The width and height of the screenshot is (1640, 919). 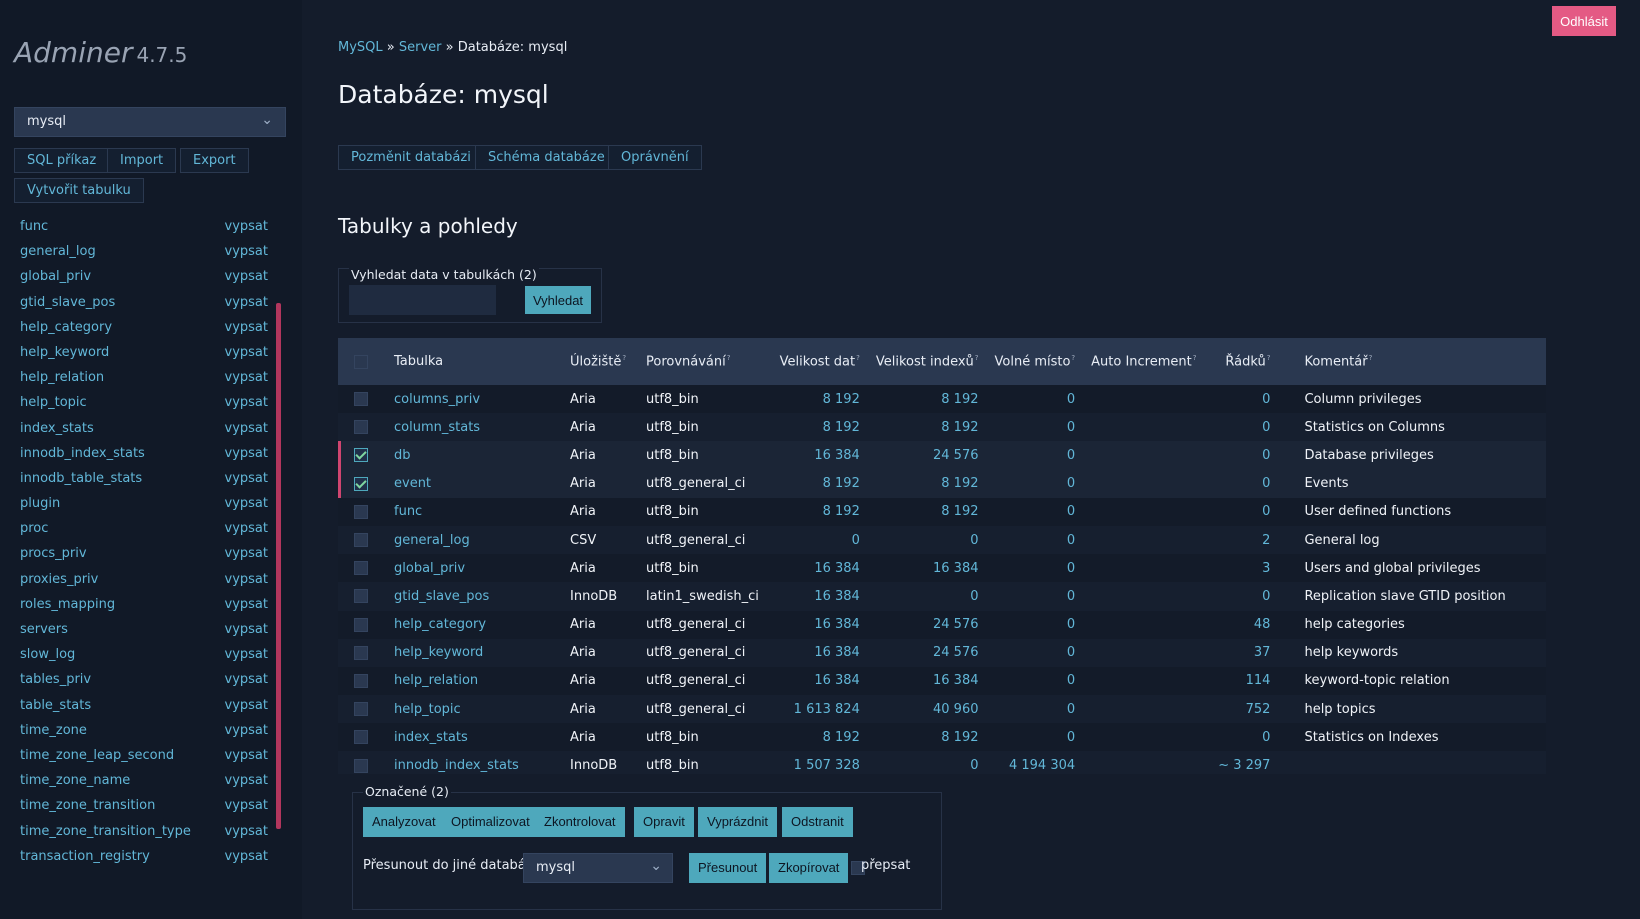 I want to click on app-logo: Adminer 4.7.5, so click(x=100, y=52).